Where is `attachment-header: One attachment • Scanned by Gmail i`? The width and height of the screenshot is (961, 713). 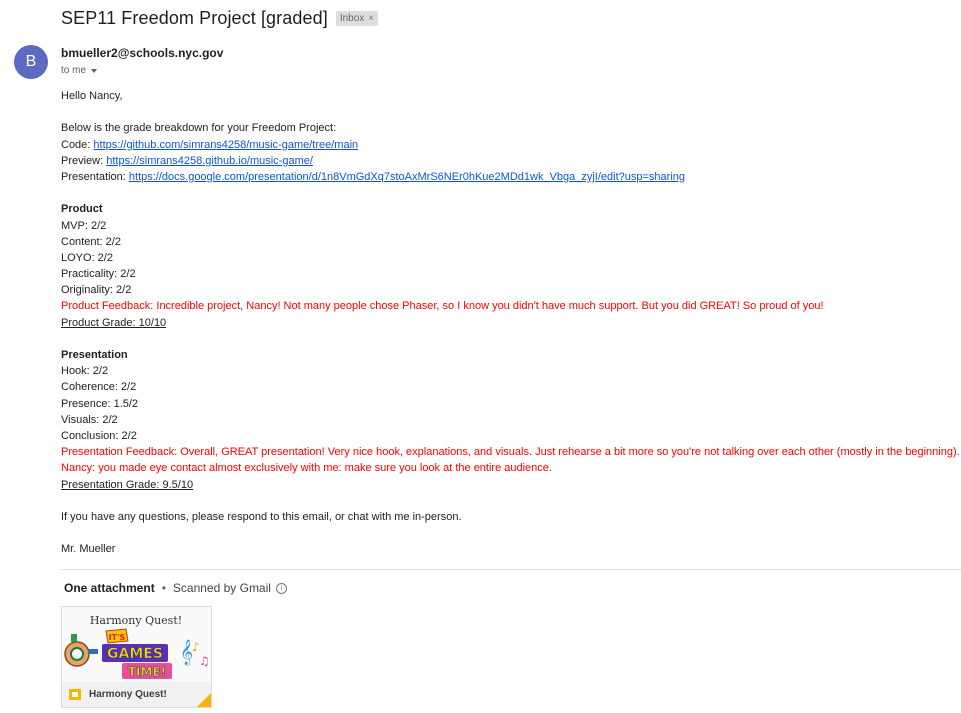 attachment-header: One attachment • Scanned by Gmail i is located at coordinates (175, 588).